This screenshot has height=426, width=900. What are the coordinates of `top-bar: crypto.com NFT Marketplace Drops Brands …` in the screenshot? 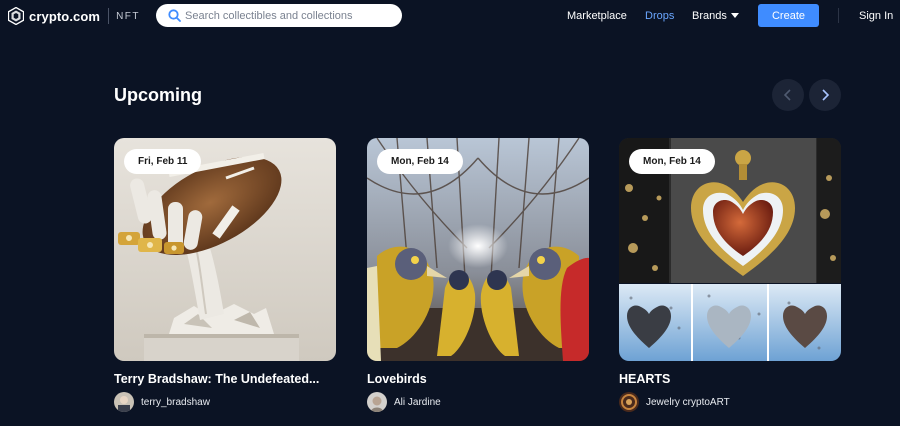 It's located at (450, 16).